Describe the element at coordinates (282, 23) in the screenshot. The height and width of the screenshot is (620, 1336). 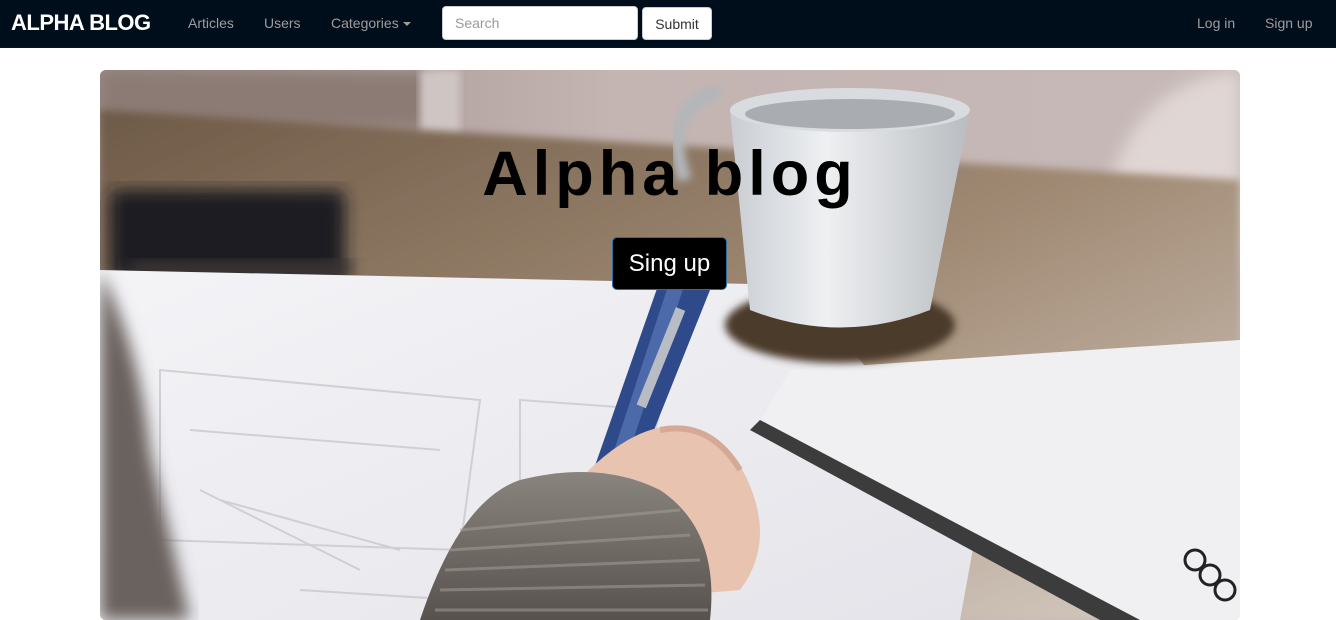
I see `nav-link-users: Users` at that location.